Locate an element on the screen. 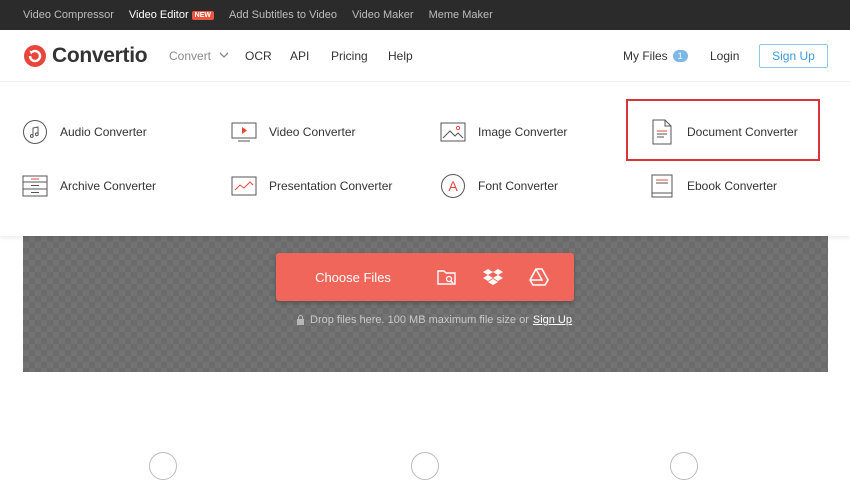  audio-converter-item: Audio Converter is located at coordinates (84, 132).